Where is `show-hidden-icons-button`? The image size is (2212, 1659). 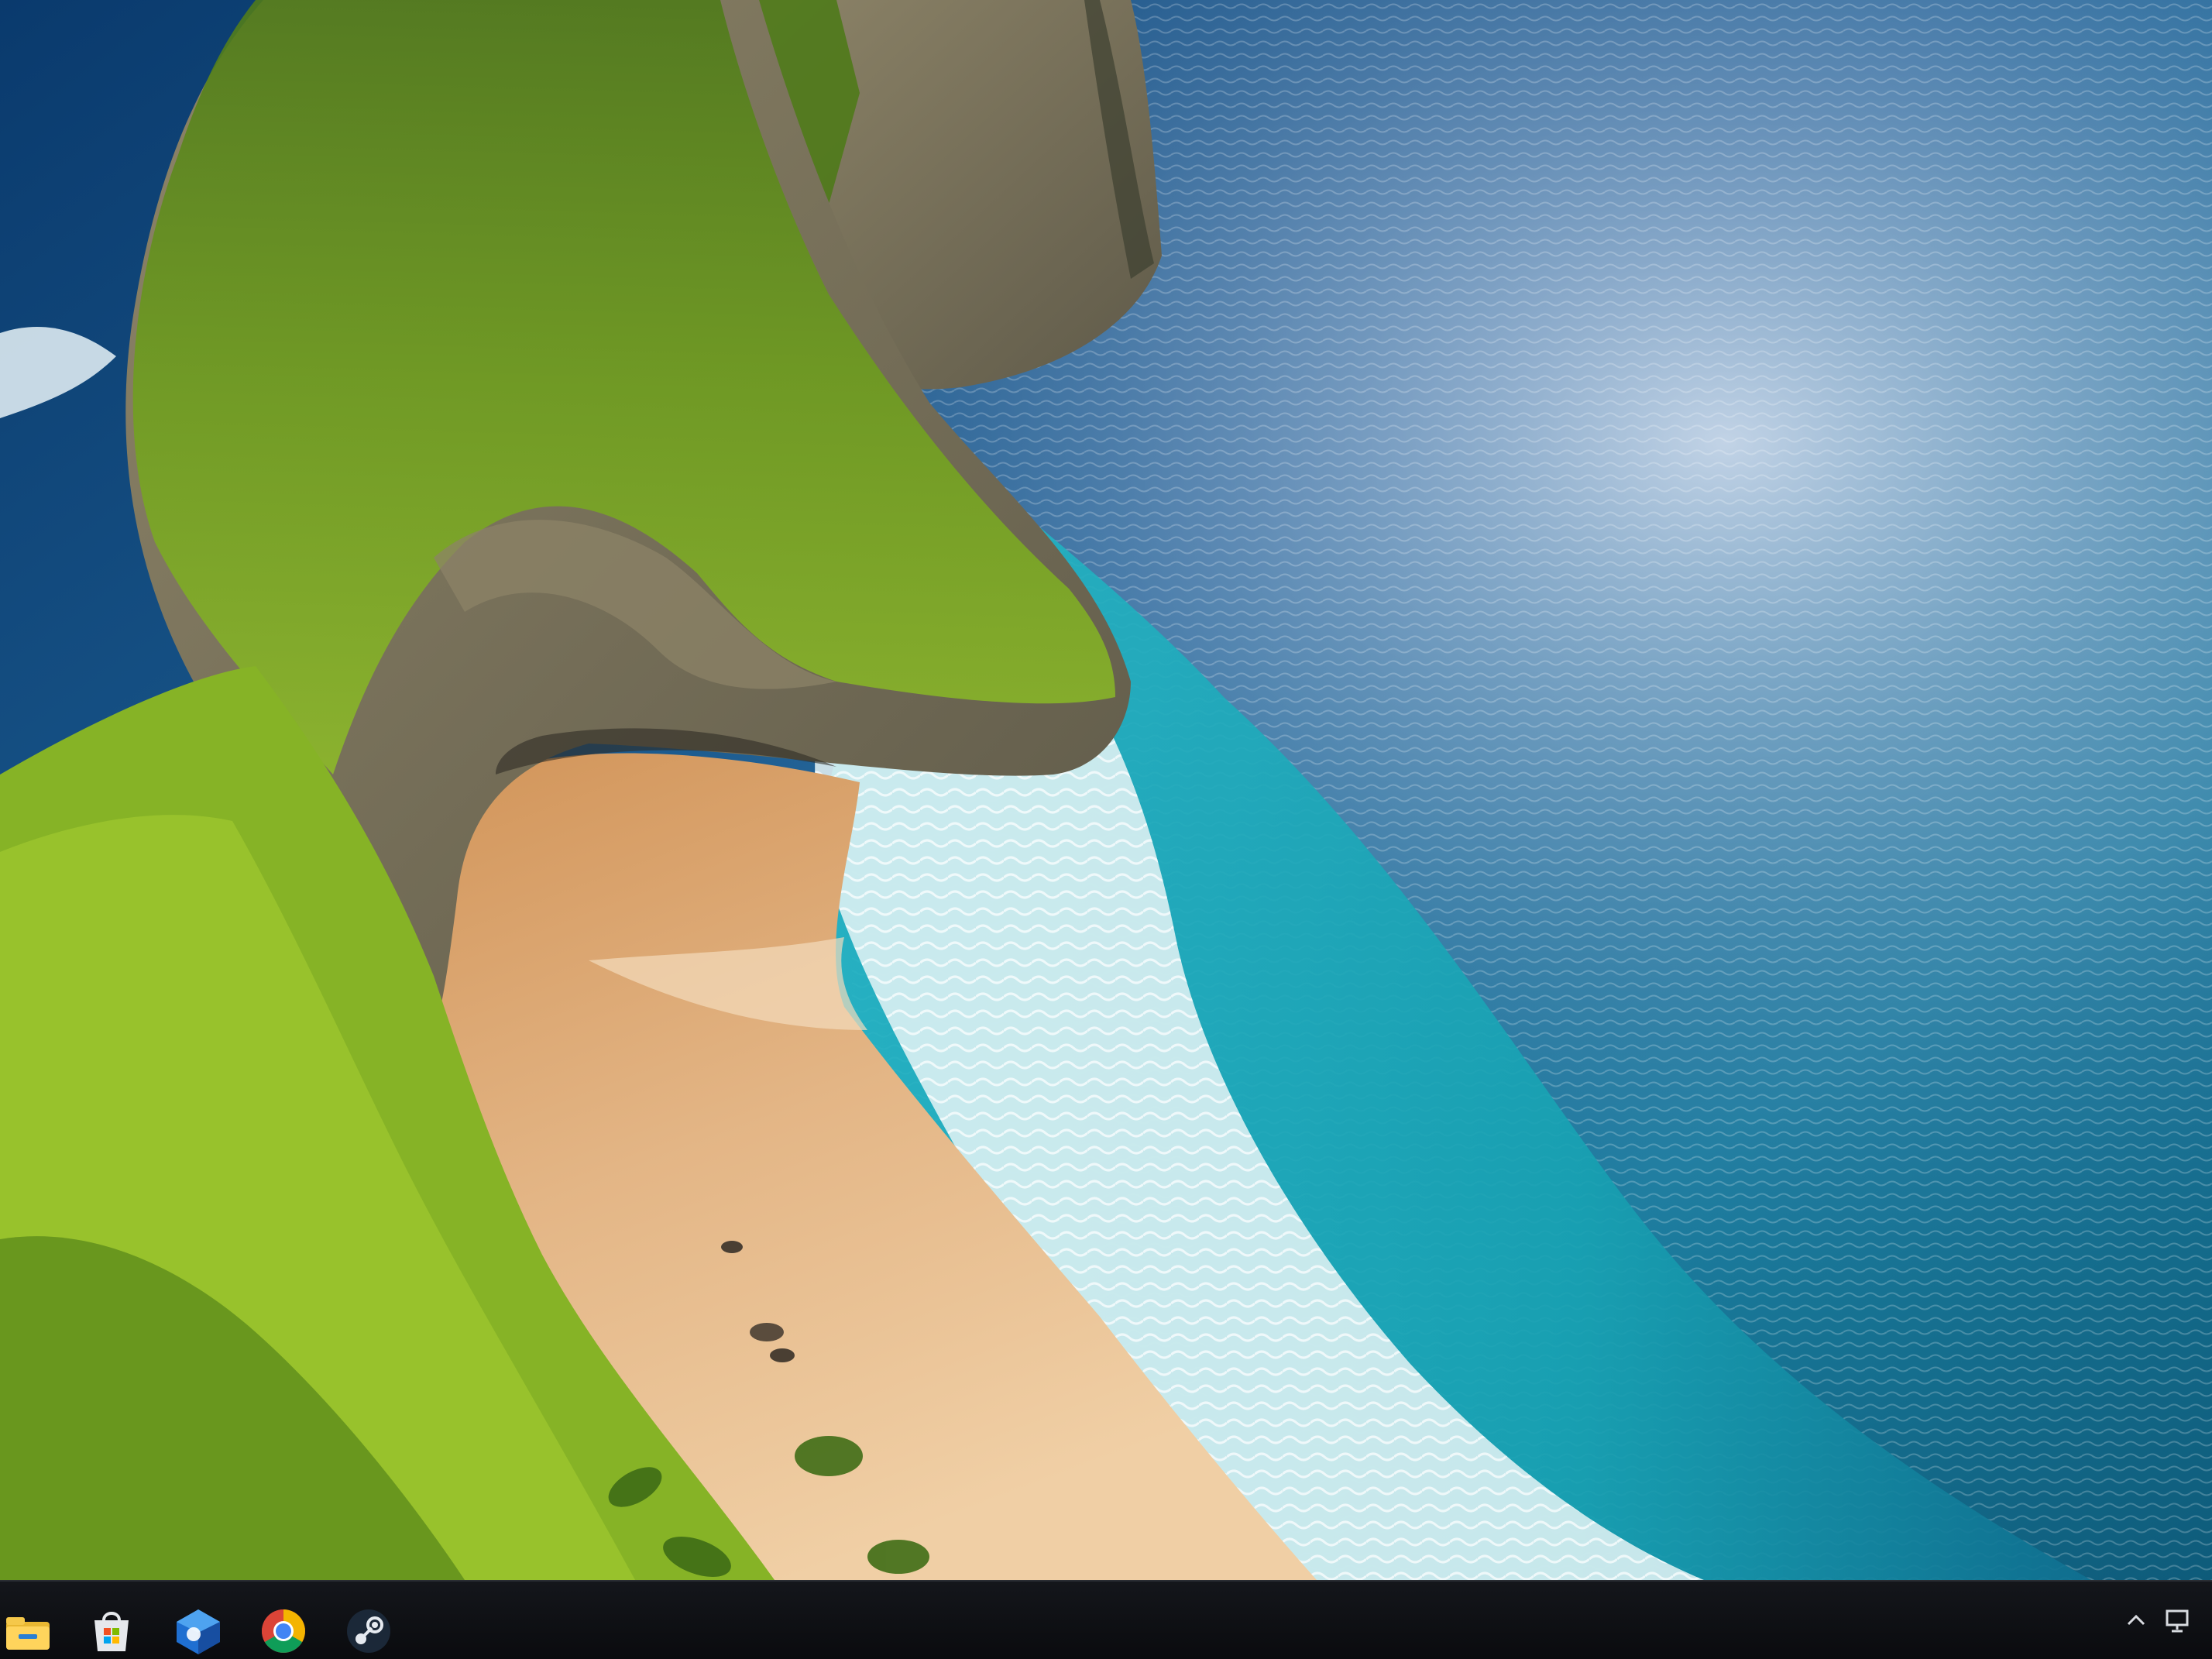 show-hidden-icons-button is located at coordinates (2136, 1620).